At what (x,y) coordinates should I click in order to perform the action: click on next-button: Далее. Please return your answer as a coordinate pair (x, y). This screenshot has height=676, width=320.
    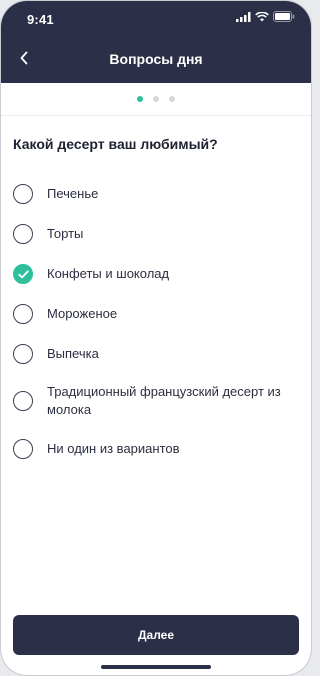
    Looking at the image, I should click on (156, 635).